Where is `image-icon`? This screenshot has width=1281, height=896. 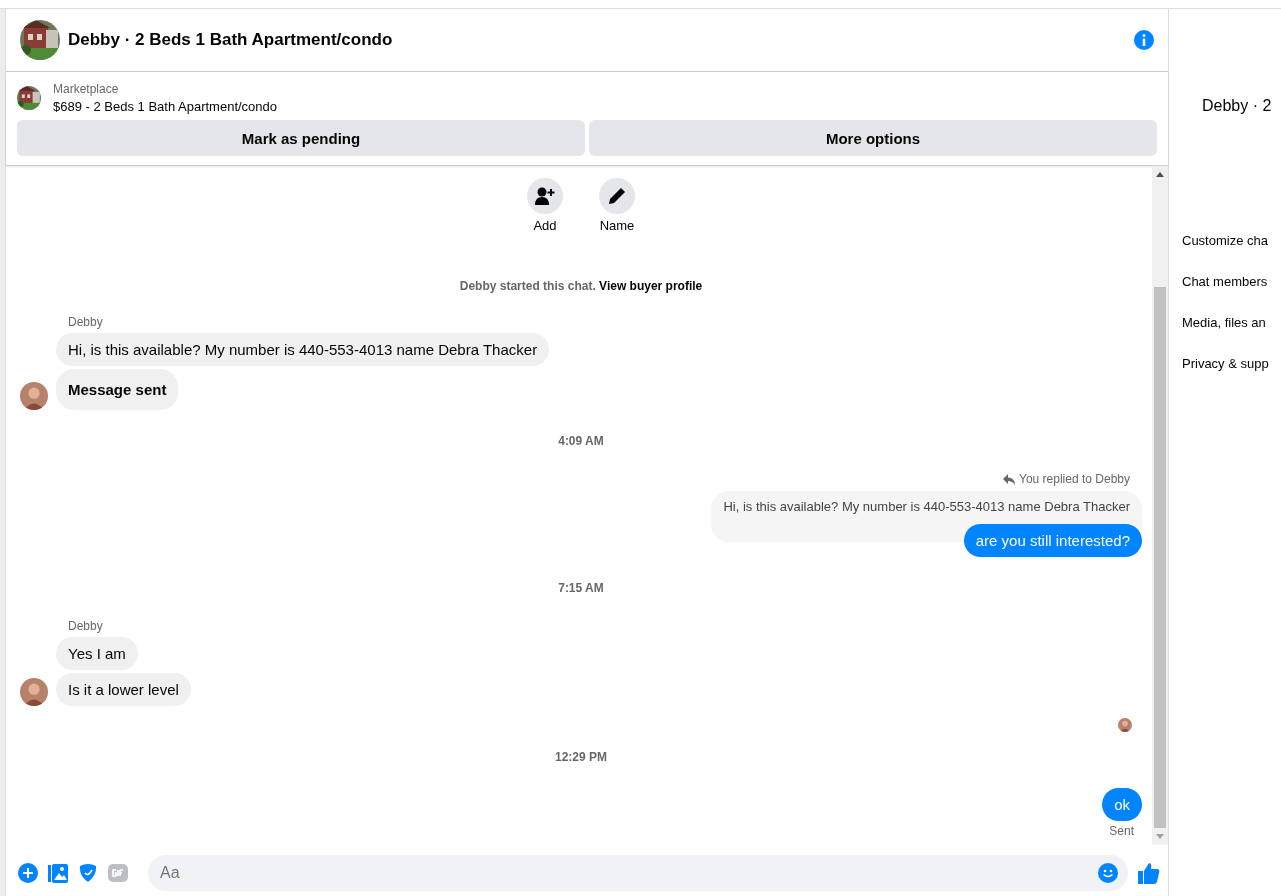 image-icon is located at coordinates (58, 873).